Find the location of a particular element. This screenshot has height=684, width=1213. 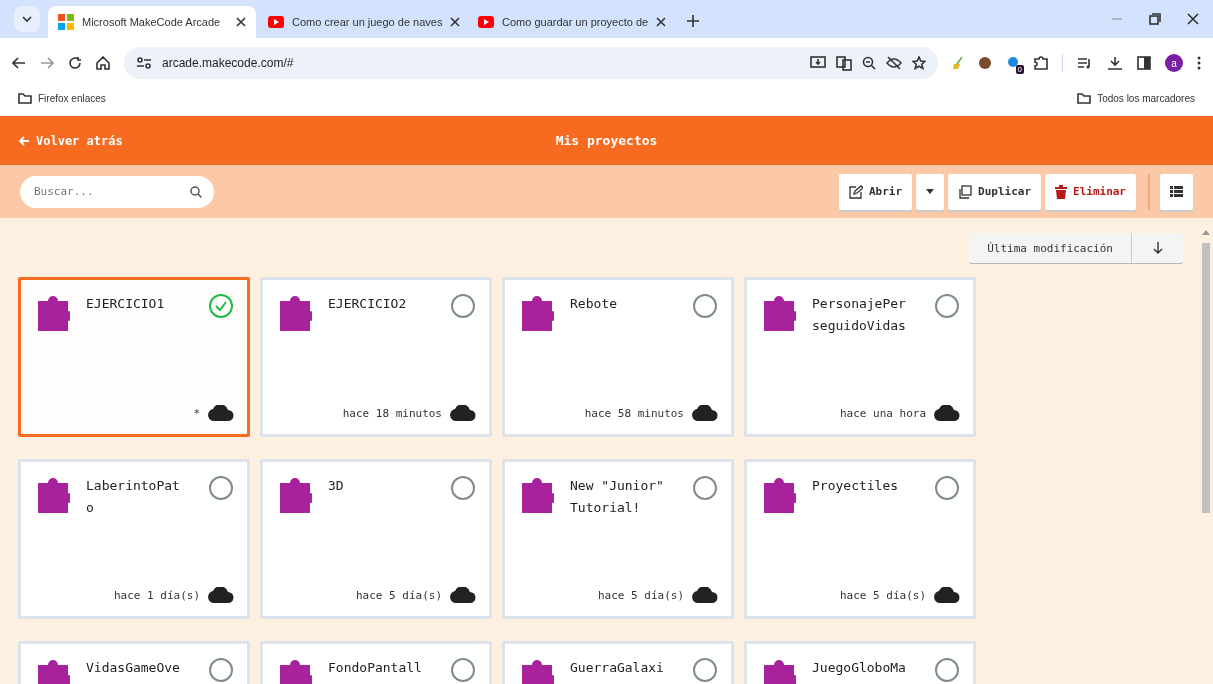

list-view-button is located at coordinates (1176, 191).